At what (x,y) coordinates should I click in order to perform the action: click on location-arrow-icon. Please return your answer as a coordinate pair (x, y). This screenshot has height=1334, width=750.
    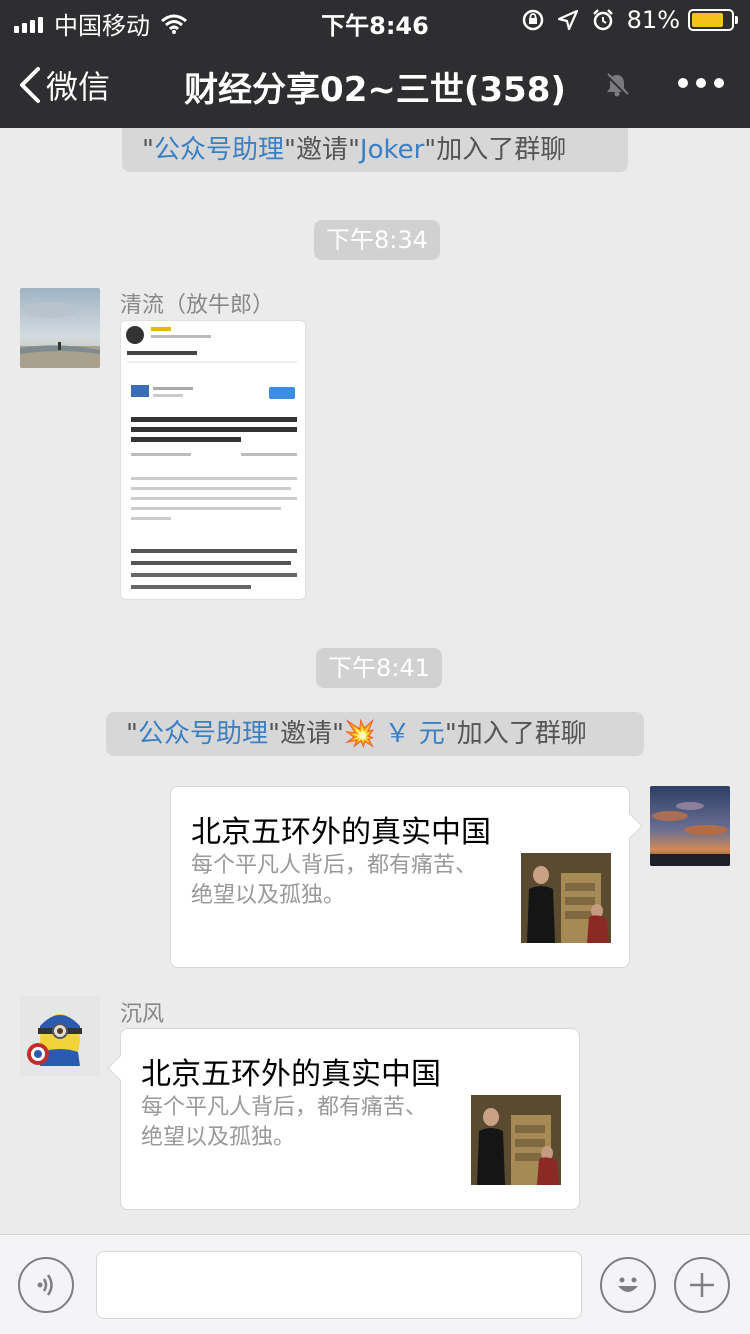
    Looking at the image, I should click on (567, 20).